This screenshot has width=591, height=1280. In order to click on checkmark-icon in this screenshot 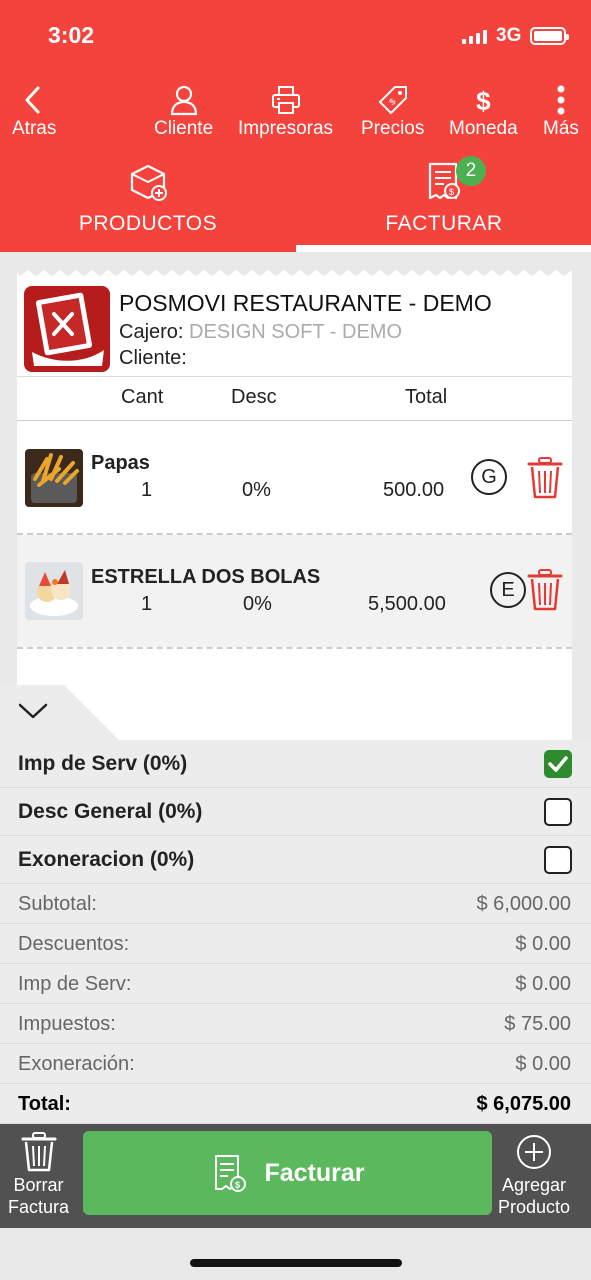, I will do `click(558, 764)`.